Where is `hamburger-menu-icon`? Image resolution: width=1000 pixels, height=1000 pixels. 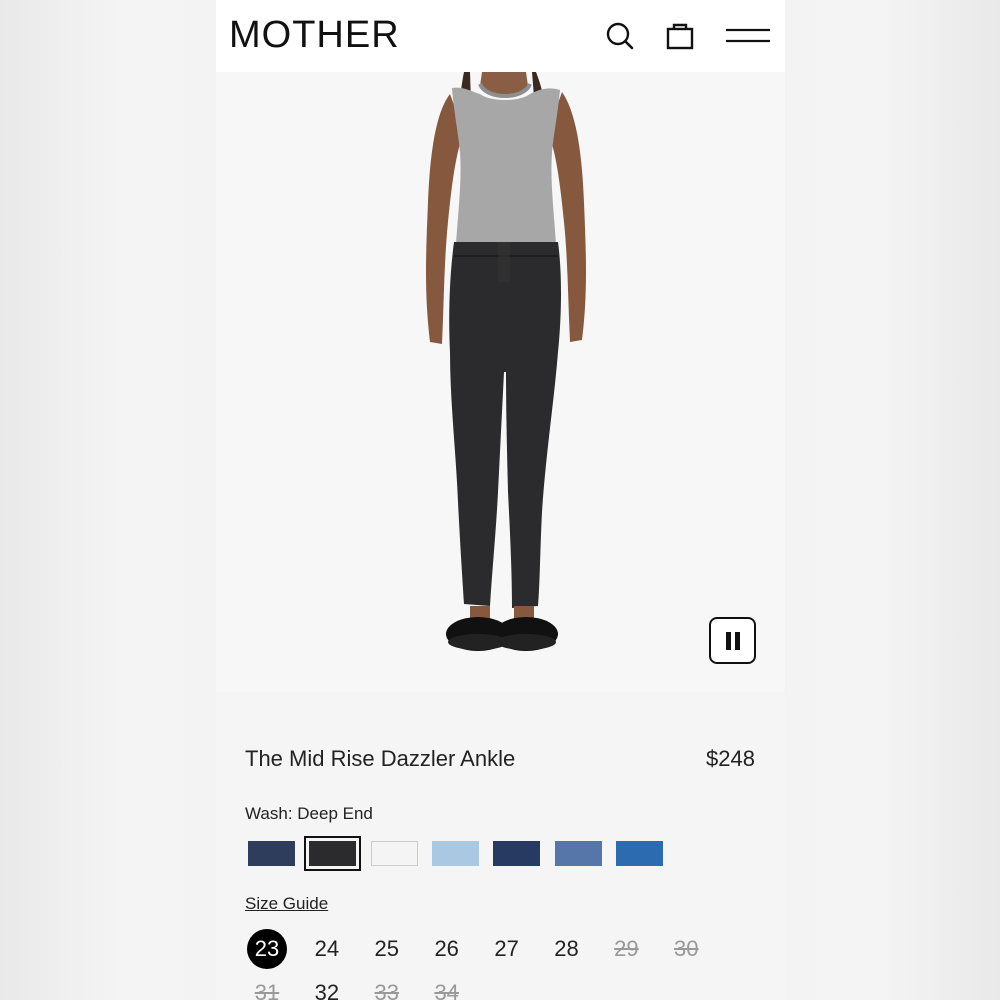
hamburger-menu-icon is located at coordinates (748, 36).